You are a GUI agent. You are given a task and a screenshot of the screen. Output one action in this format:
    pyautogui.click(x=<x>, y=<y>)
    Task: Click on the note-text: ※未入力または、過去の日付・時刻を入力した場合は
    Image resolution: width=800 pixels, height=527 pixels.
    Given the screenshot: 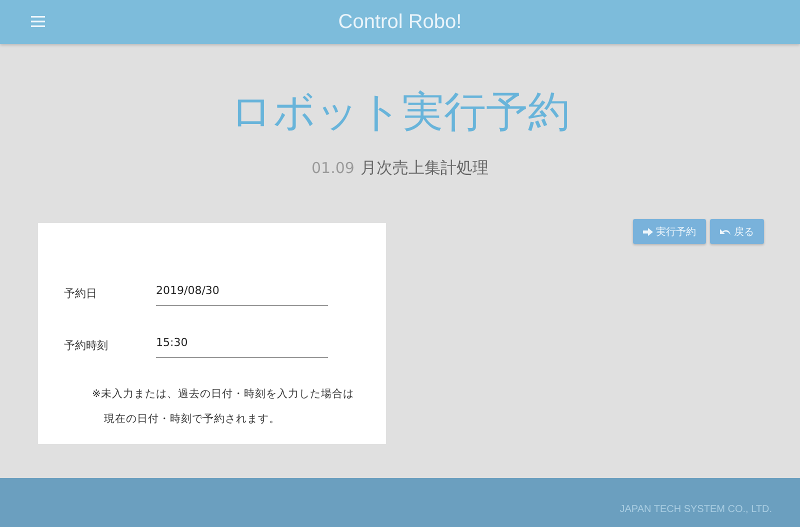 What is the action you would take?
    pyautogui.click(x=223, y=394)
    